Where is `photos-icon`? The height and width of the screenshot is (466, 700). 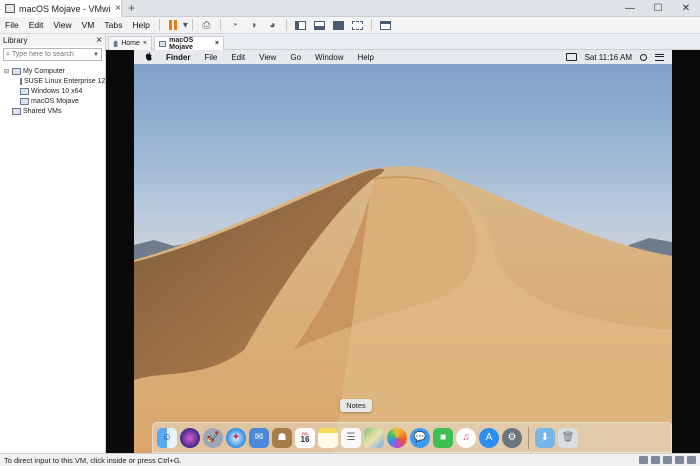
photos-icon is located at coordinates (397, 437).